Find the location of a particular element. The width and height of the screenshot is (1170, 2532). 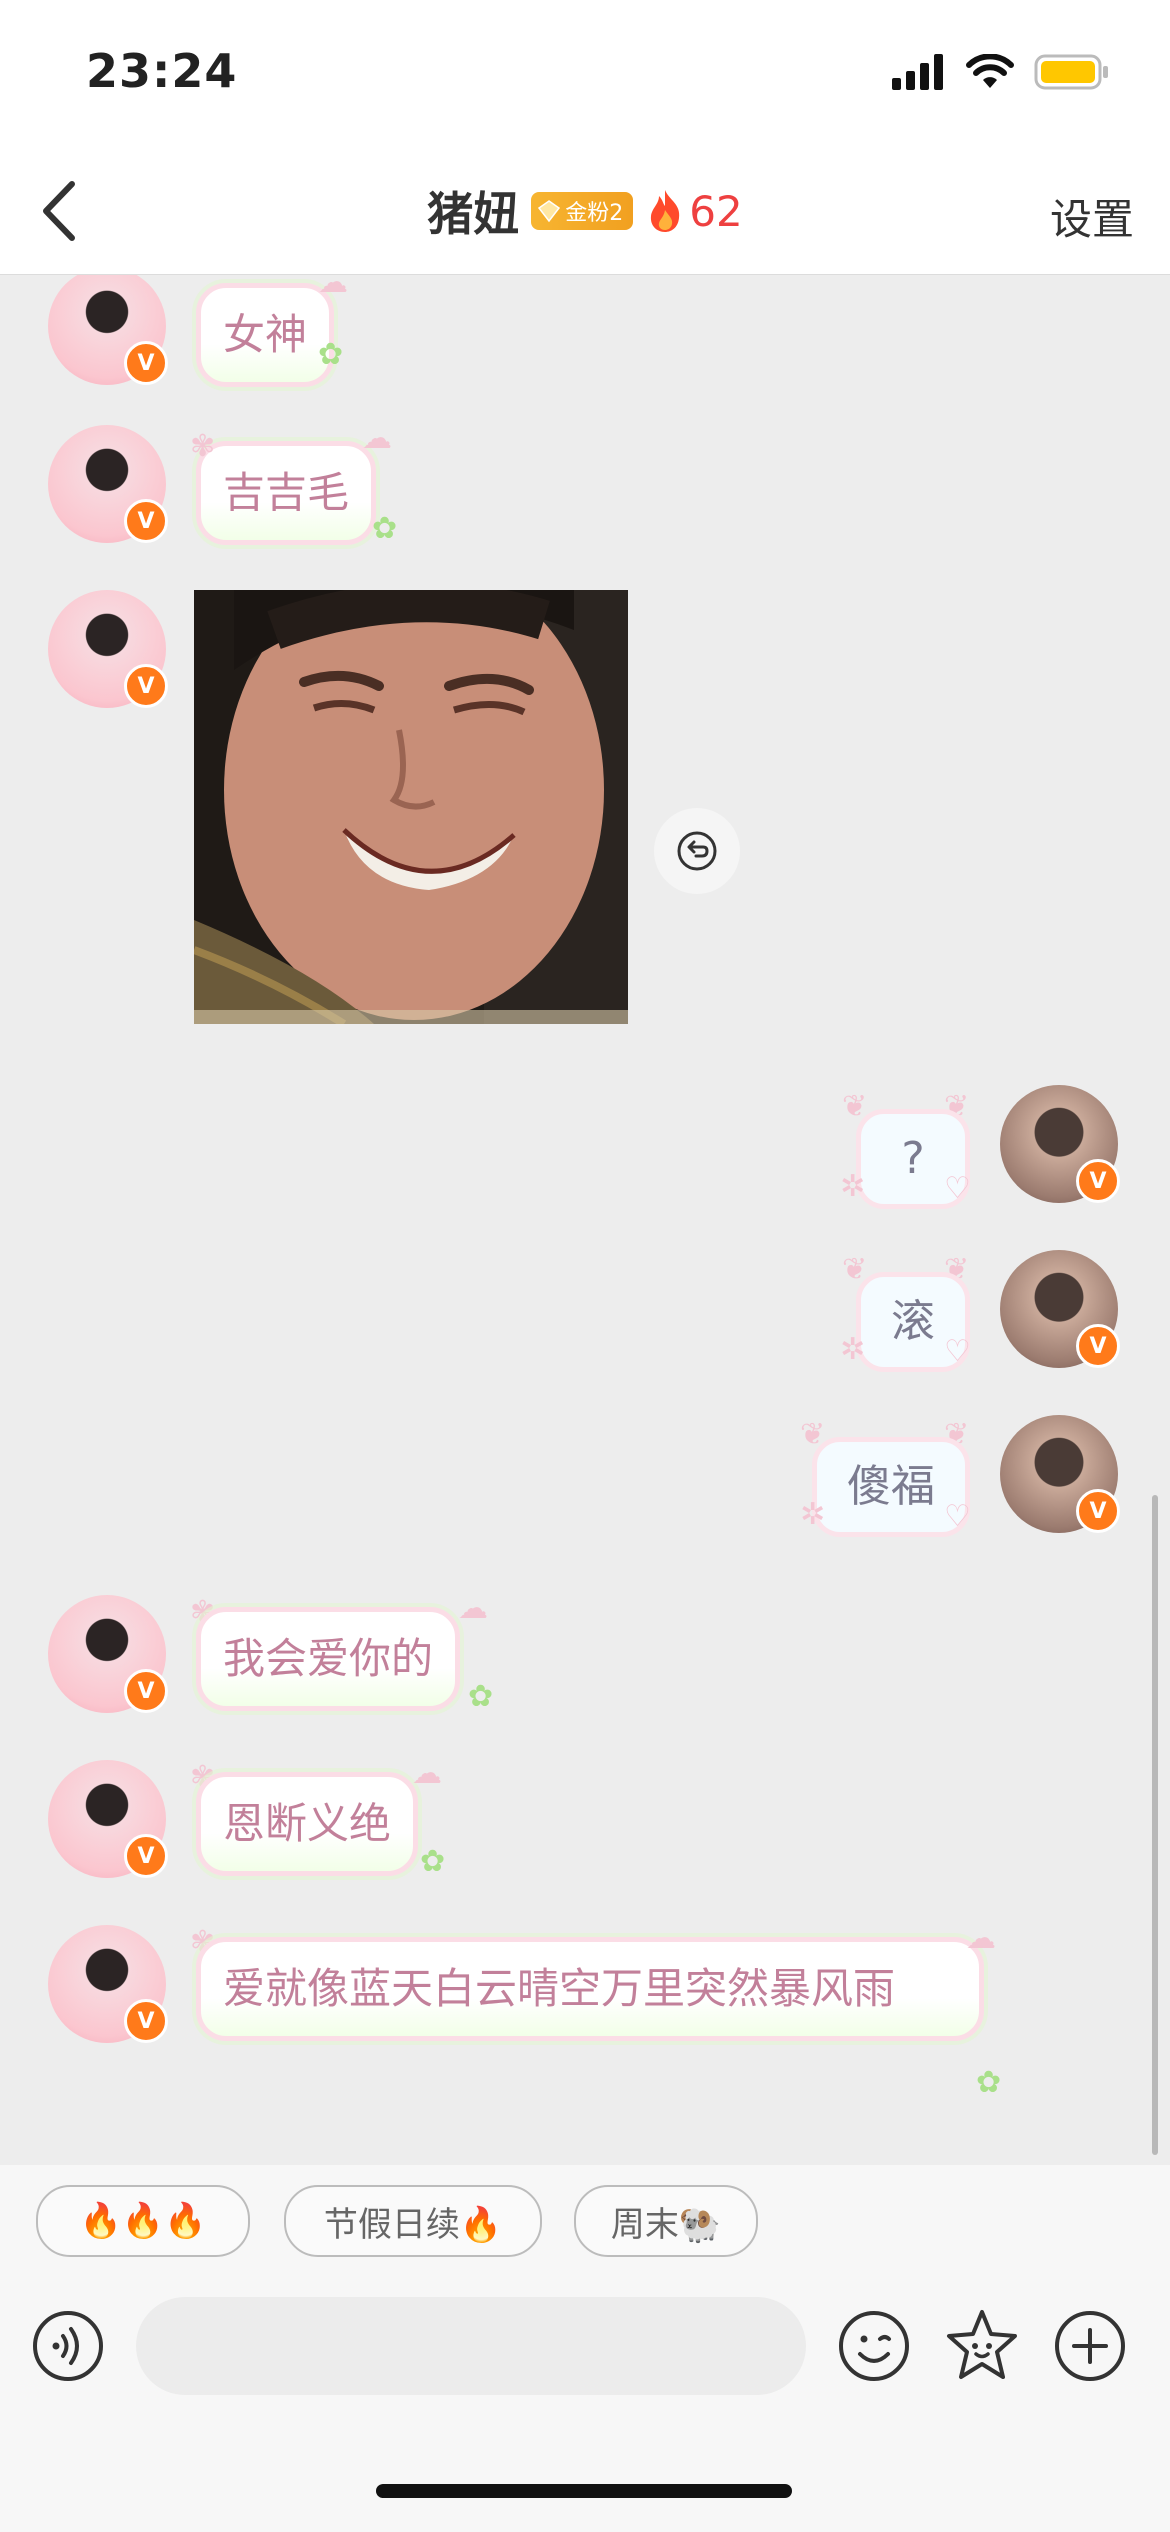

chat-scrollbar is located at coordinates (1155, 1825).